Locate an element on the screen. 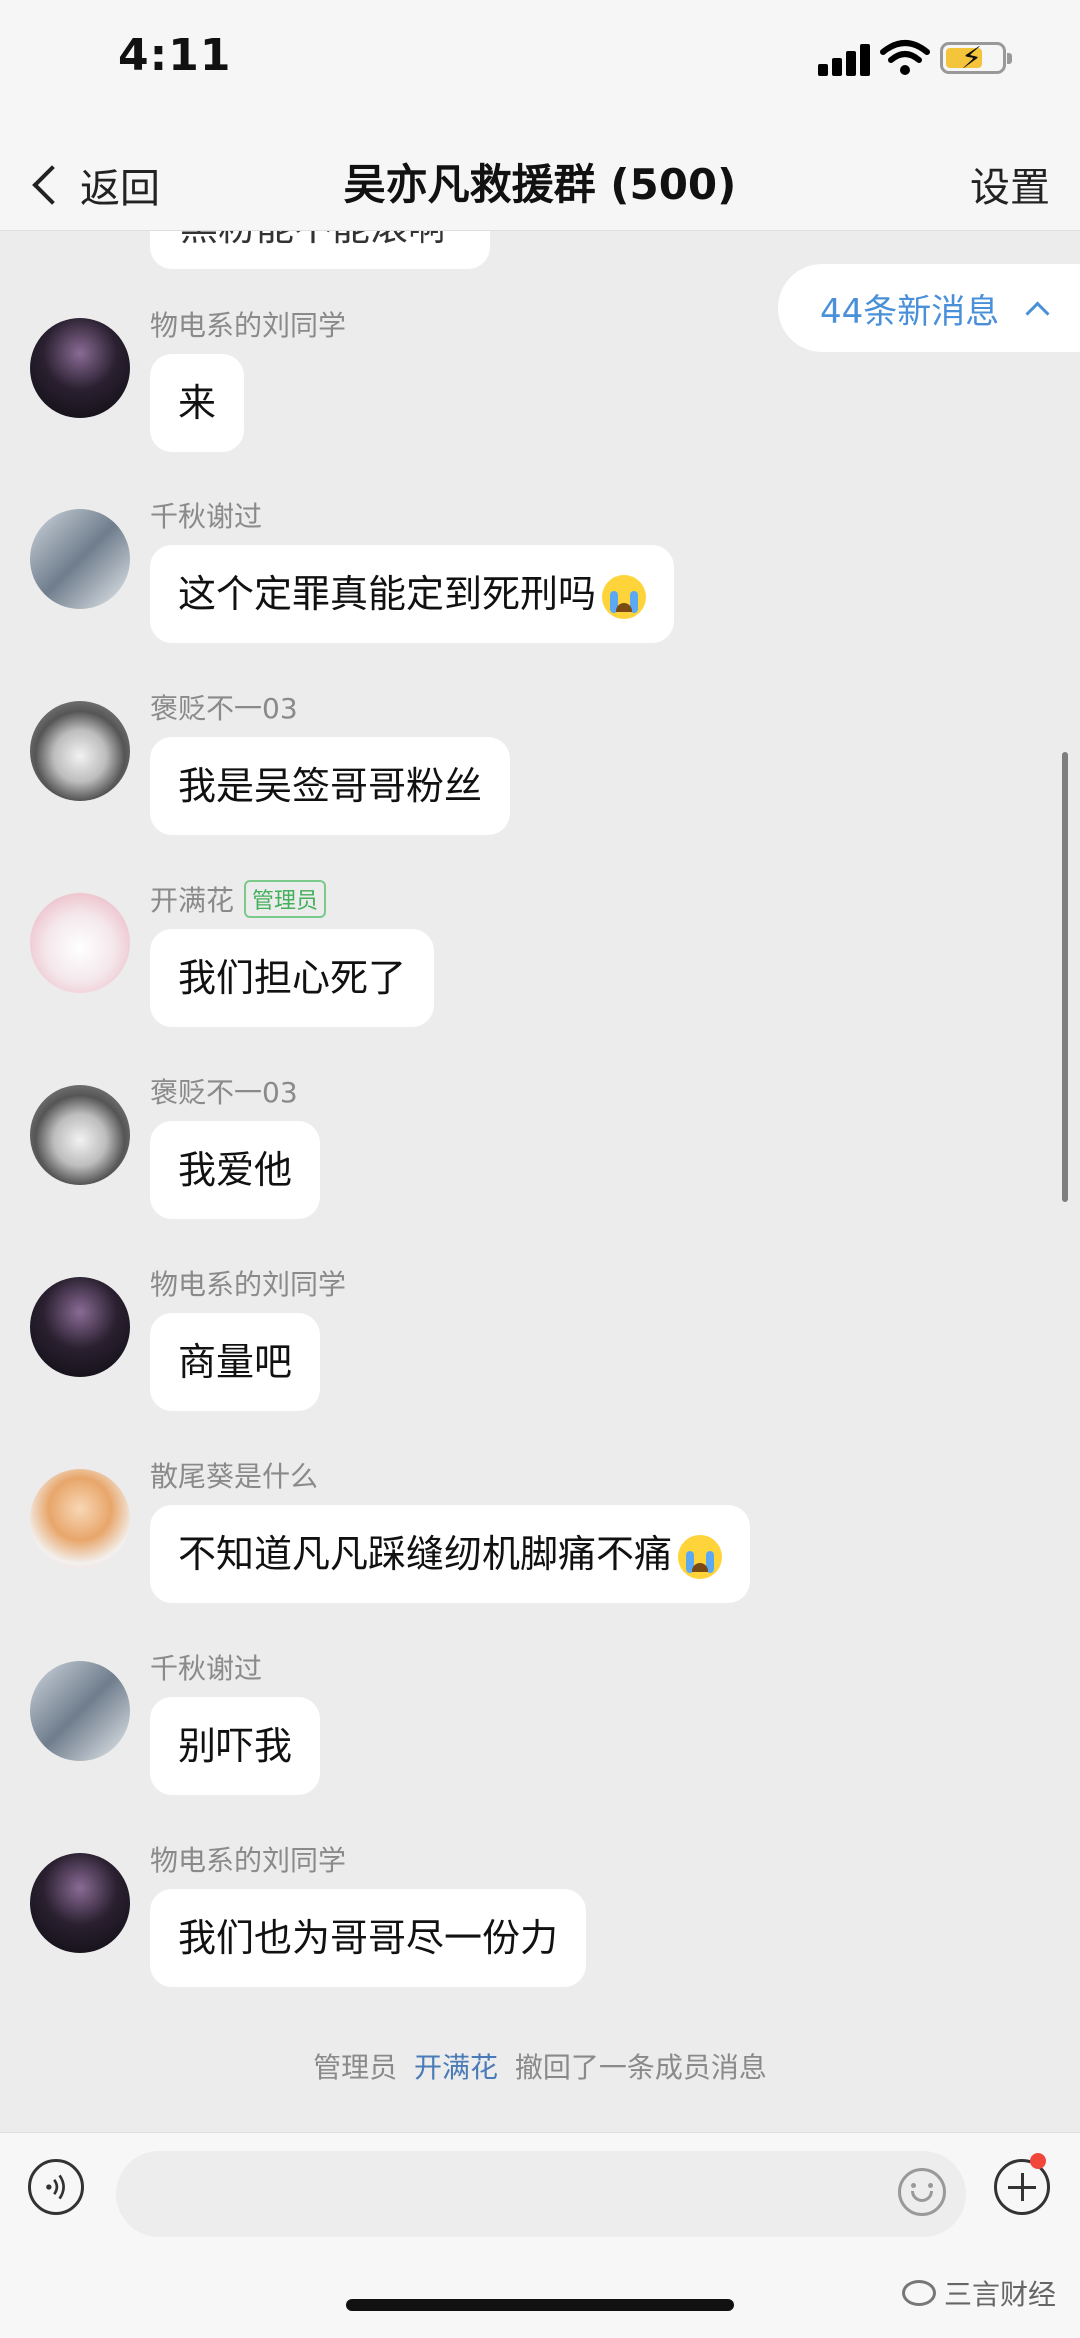 The width and height of the screenshot is (1080, 2338). message-bubble: 我们担心死了 is located at coordinates (292, 978).